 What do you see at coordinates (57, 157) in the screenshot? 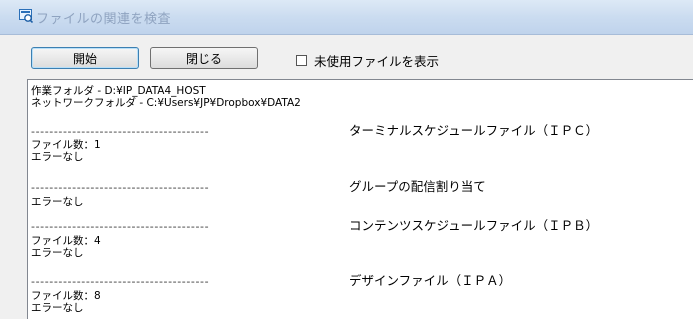
I see `ipc-status: エラーなし` at bounding box center [57, 157].